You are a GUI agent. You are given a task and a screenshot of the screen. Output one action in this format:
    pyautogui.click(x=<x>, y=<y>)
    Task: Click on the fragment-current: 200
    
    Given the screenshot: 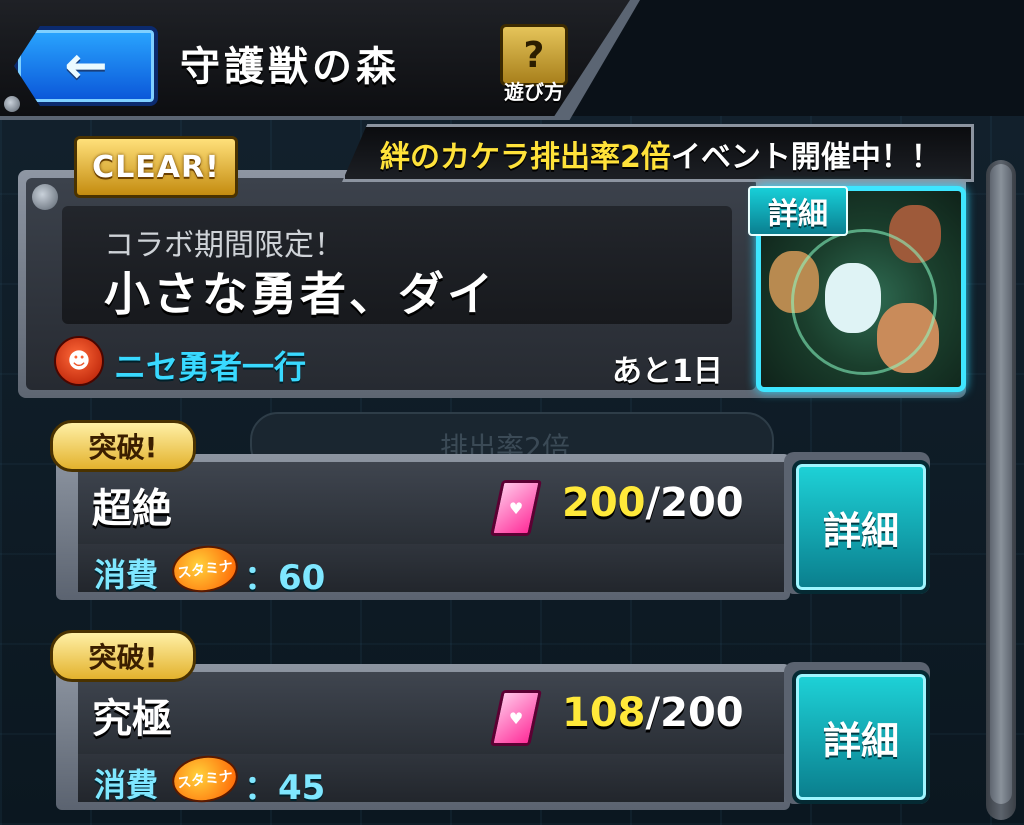 What is the action you would take?
    pyautogui.click(x=604, y=503)
    